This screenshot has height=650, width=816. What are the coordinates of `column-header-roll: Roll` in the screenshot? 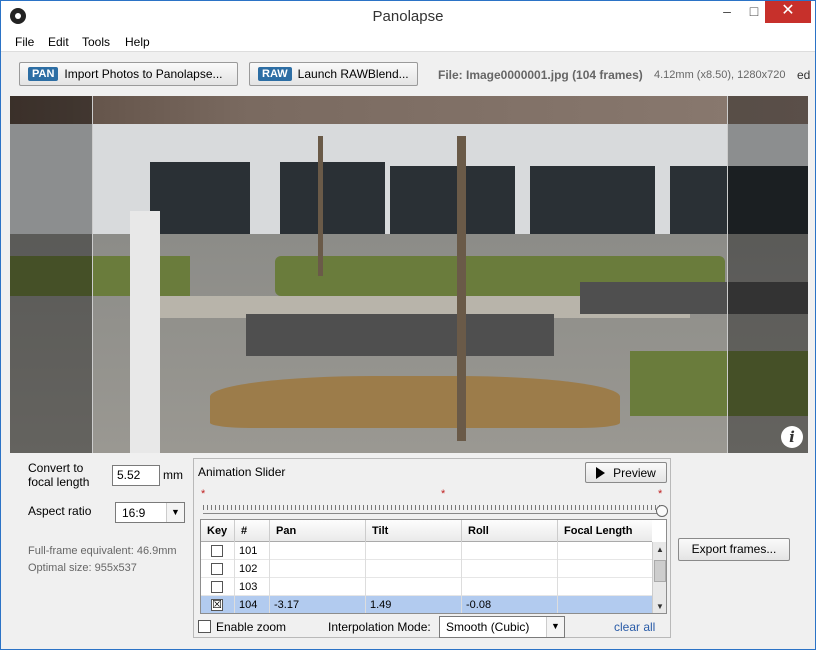 It's located at (510, 531).